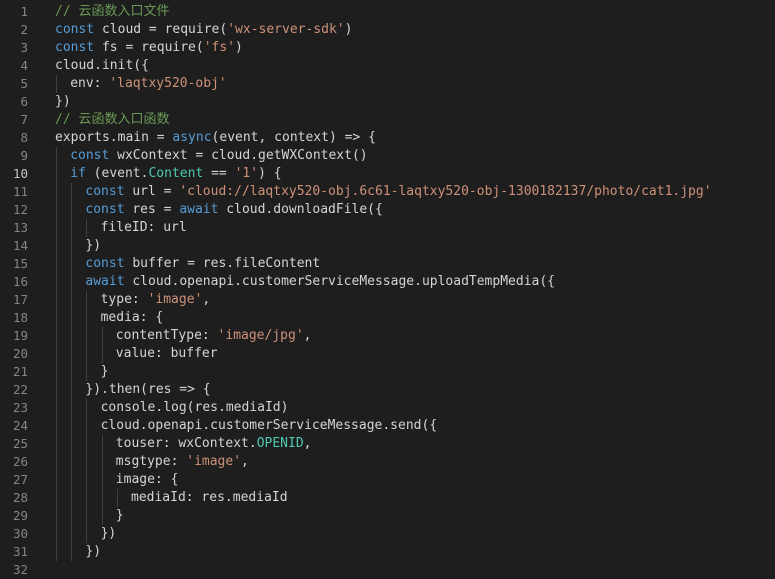 This screenshot has height=579, width=775. I want to click on code-line: media: {, so click(132, 318).